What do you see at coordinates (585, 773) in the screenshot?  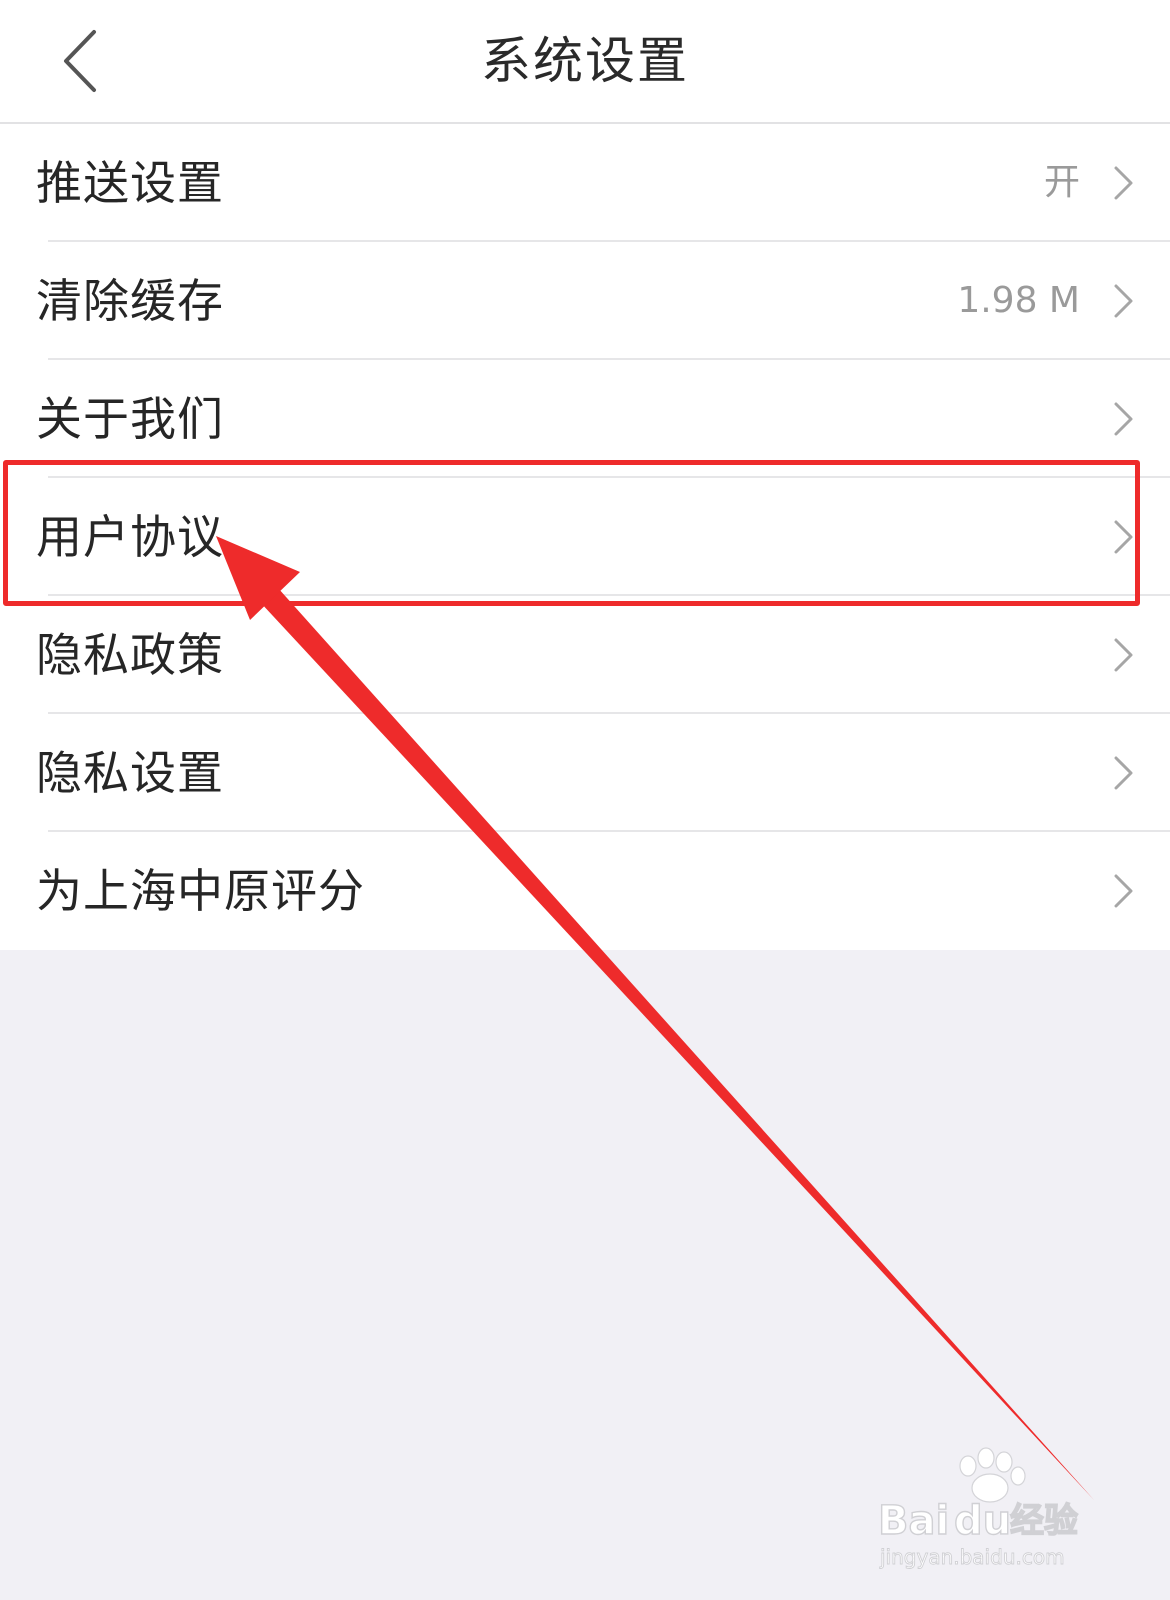 I see `settings-row-privacy-settings: 隐私设置` at bounding box center [585, 773].